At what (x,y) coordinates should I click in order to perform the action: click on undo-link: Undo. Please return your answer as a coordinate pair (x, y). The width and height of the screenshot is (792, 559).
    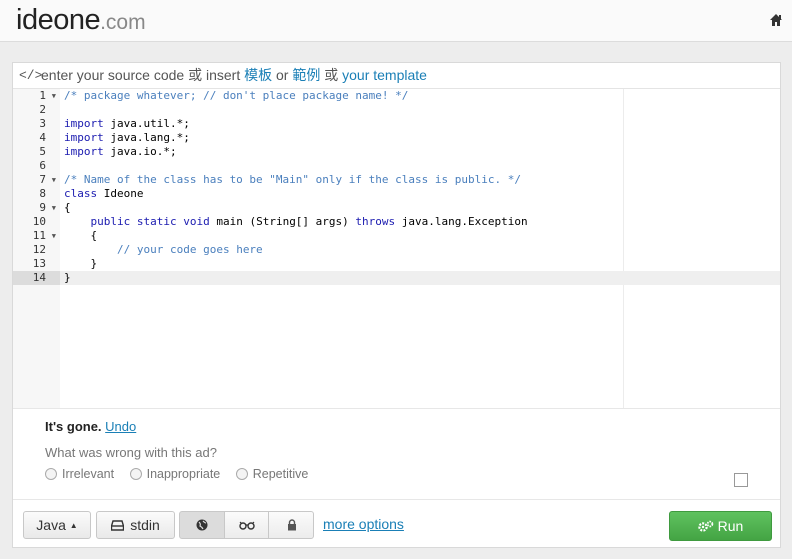
    Looking at the image, I should click on (120, 426).